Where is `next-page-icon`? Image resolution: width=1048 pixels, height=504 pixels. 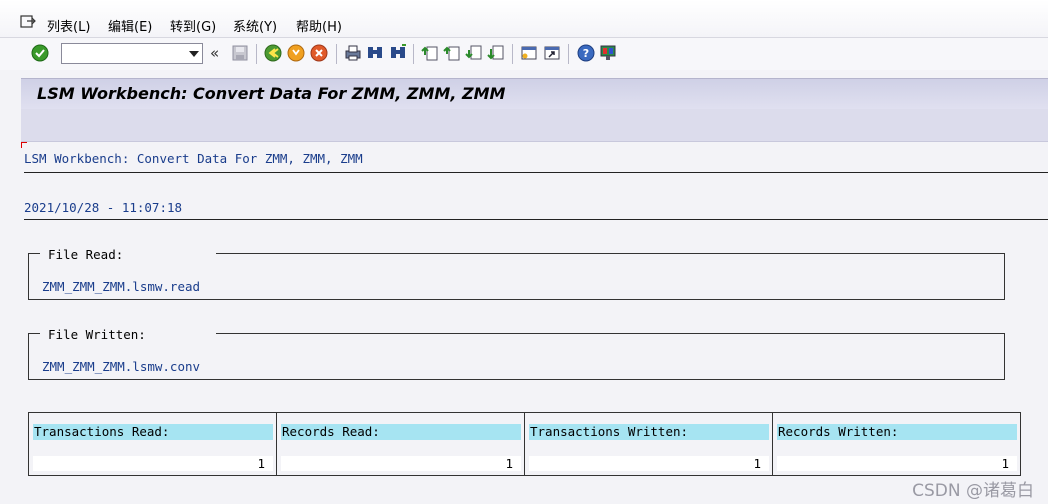
next-page-icon is located at coordinates (474, 53).